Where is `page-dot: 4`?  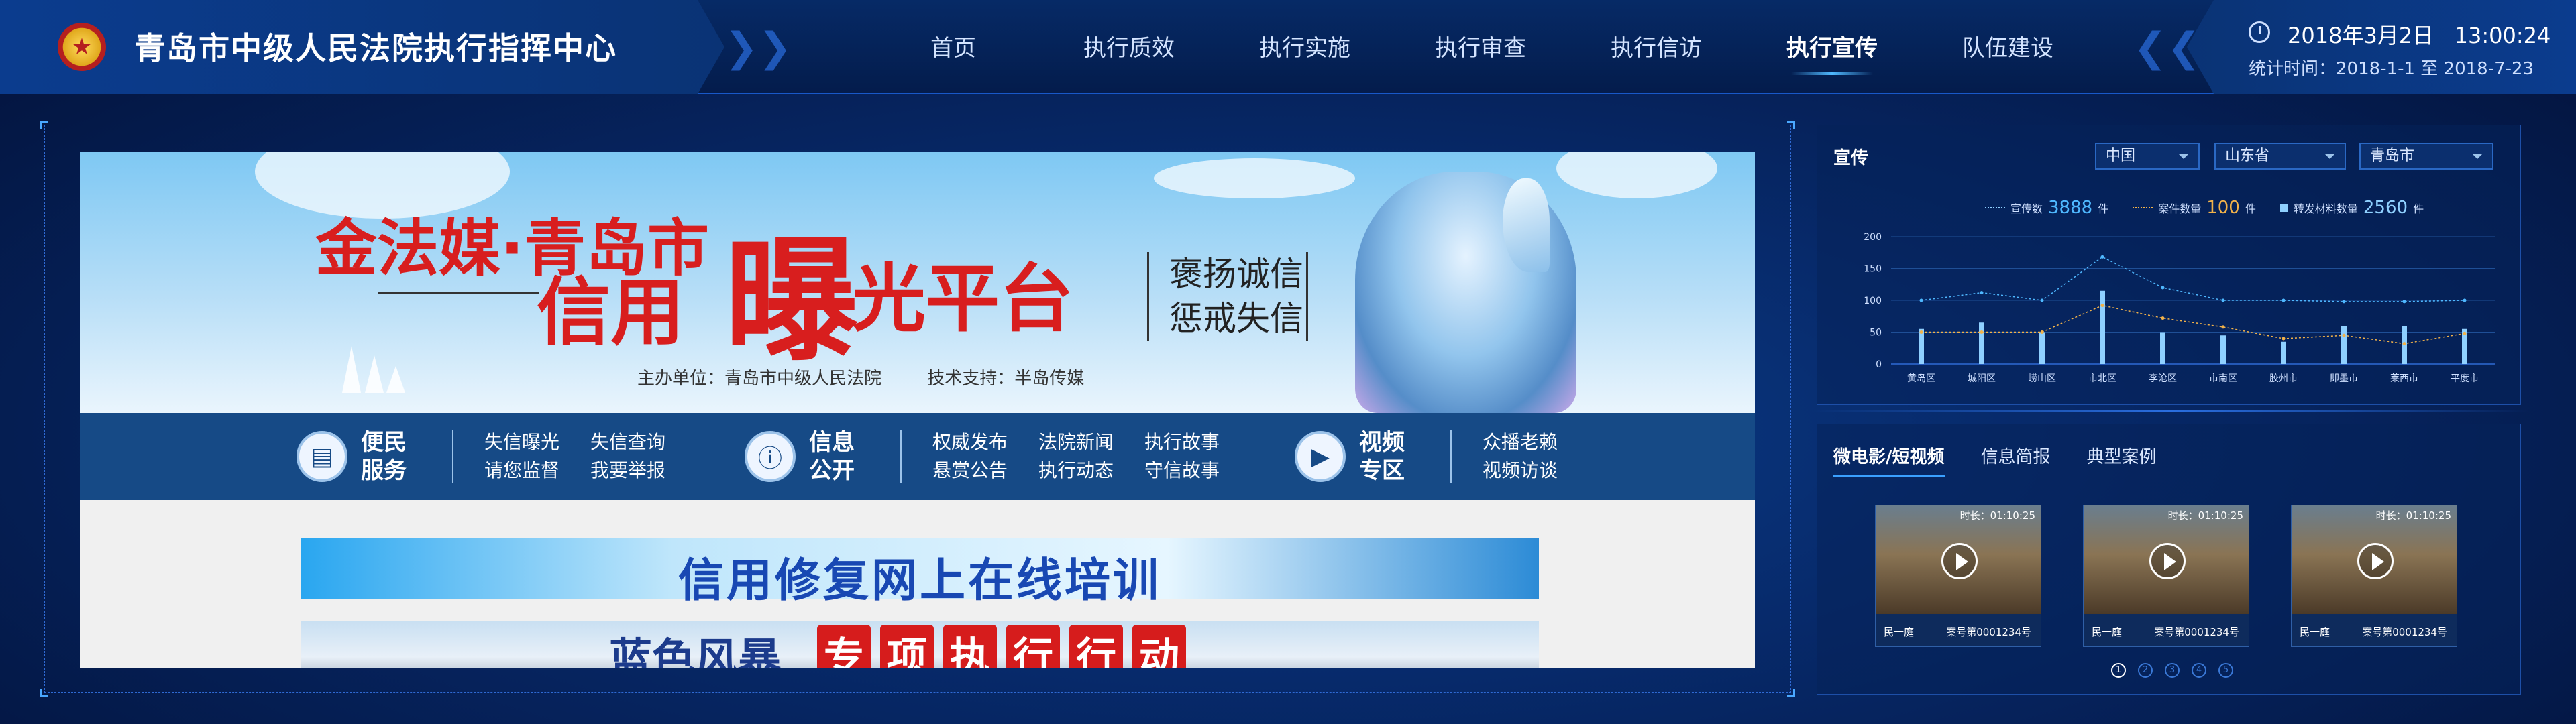
page-dot: 4 is located at coordinates (2199, 670).